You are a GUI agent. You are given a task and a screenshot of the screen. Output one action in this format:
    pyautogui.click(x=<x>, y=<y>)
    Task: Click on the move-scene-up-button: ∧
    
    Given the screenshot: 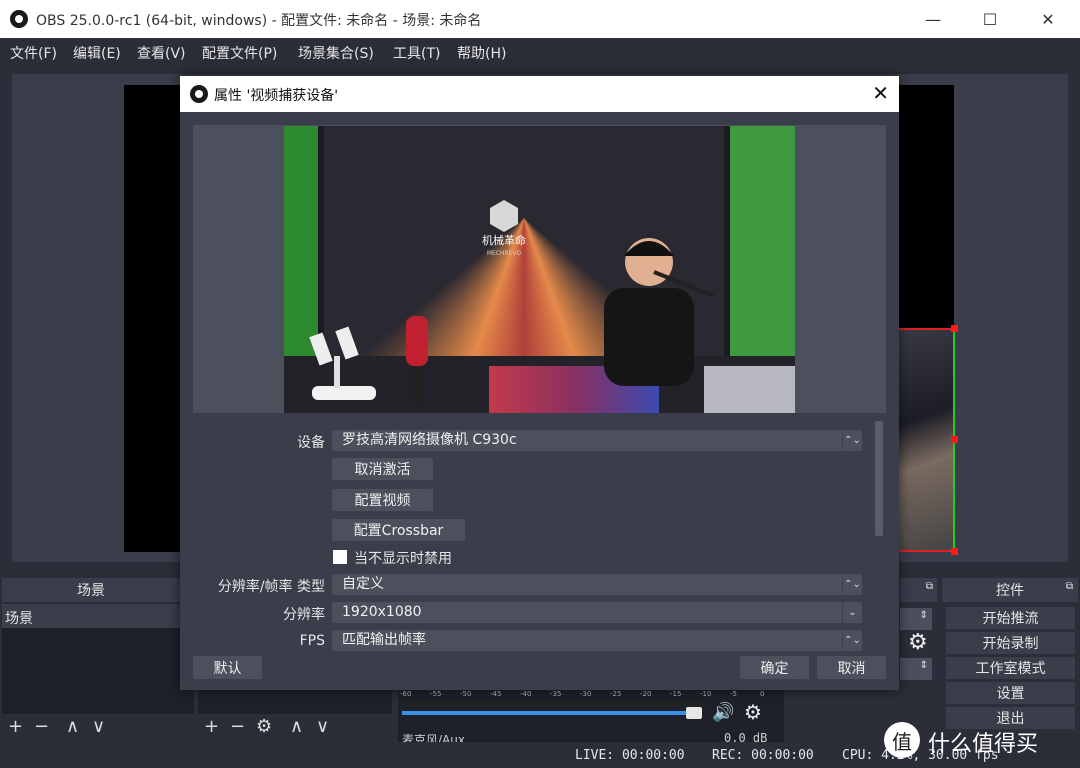 What is the action you would take?
    pyautogui.click(x=72, y=726)
    